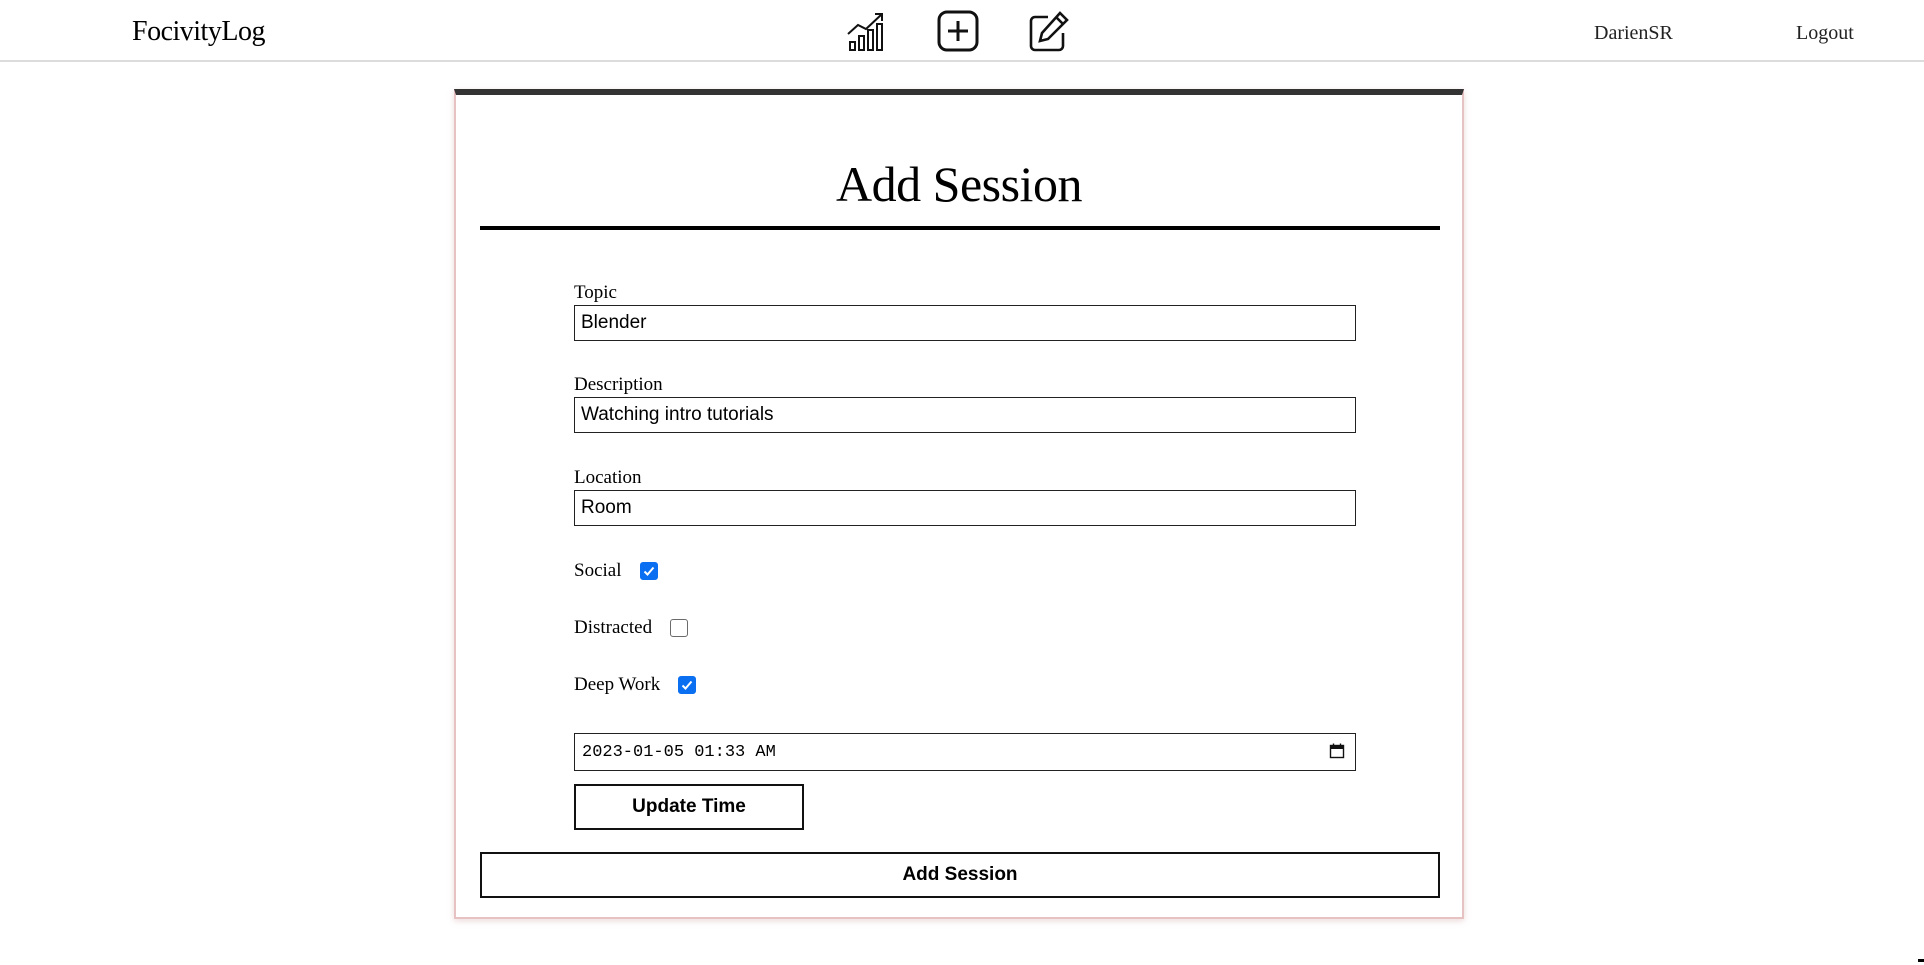 This screenshot has height=965, width=1924. What do you see at coordinates (965, 415) in the screenshot?
I see `description-input` at bounding box center [965, 415].